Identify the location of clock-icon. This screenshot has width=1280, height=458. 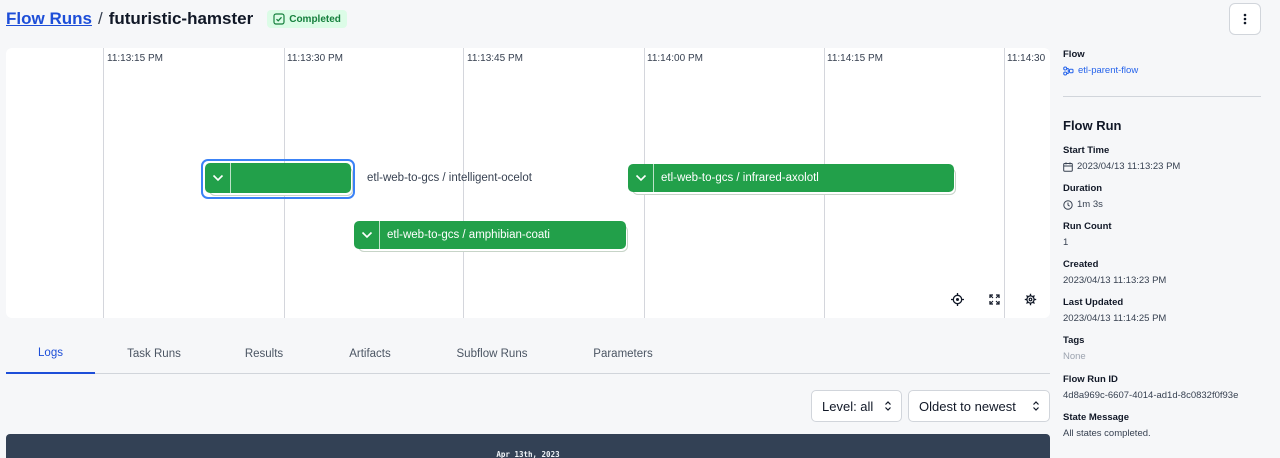
(1068, 204).